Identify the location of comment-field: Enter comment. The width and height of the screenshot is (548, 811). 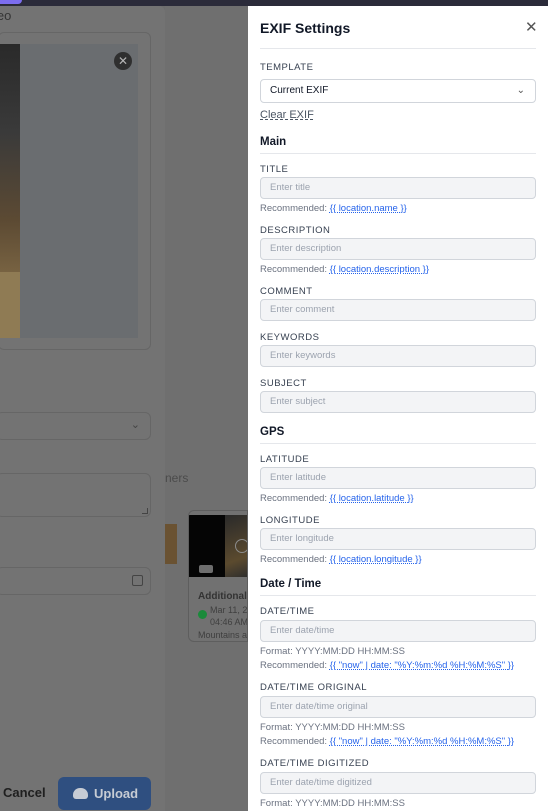
(398, 310).